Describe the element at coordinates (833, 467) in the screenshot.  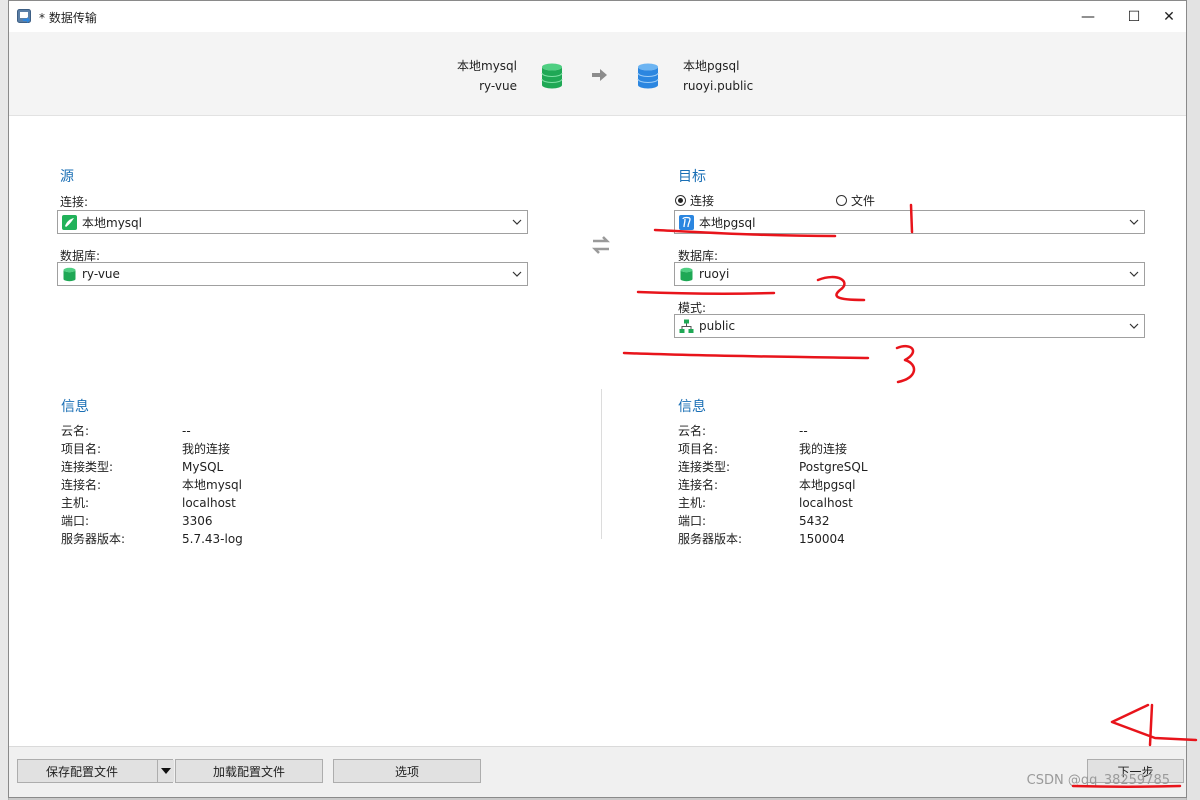
I see `info-value: PostgreSQL` at that location.